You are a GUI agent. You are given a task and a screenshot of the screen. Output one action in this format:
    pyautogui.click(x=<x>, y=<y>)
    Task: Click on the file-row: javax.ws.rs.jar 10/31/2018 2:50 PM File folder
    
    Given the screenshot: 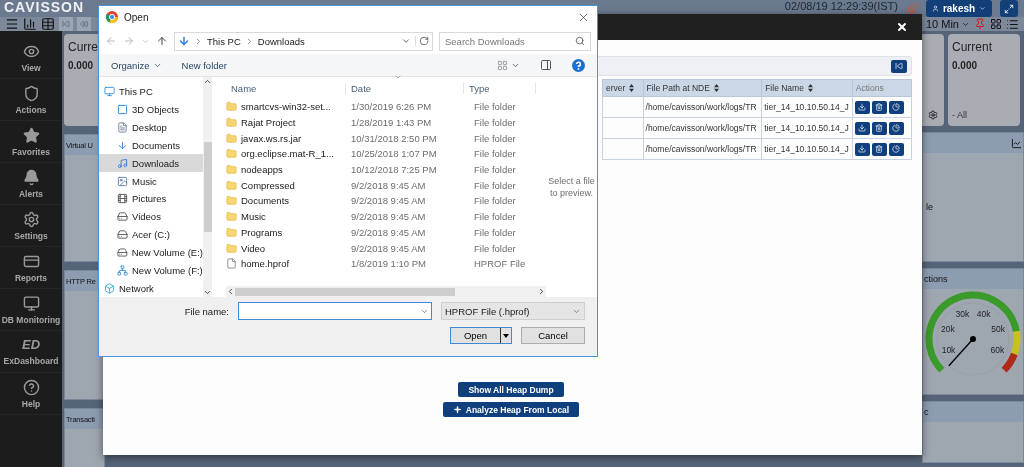 What is the action you would take?
    pyautogui.click(x=386, y=138)
    